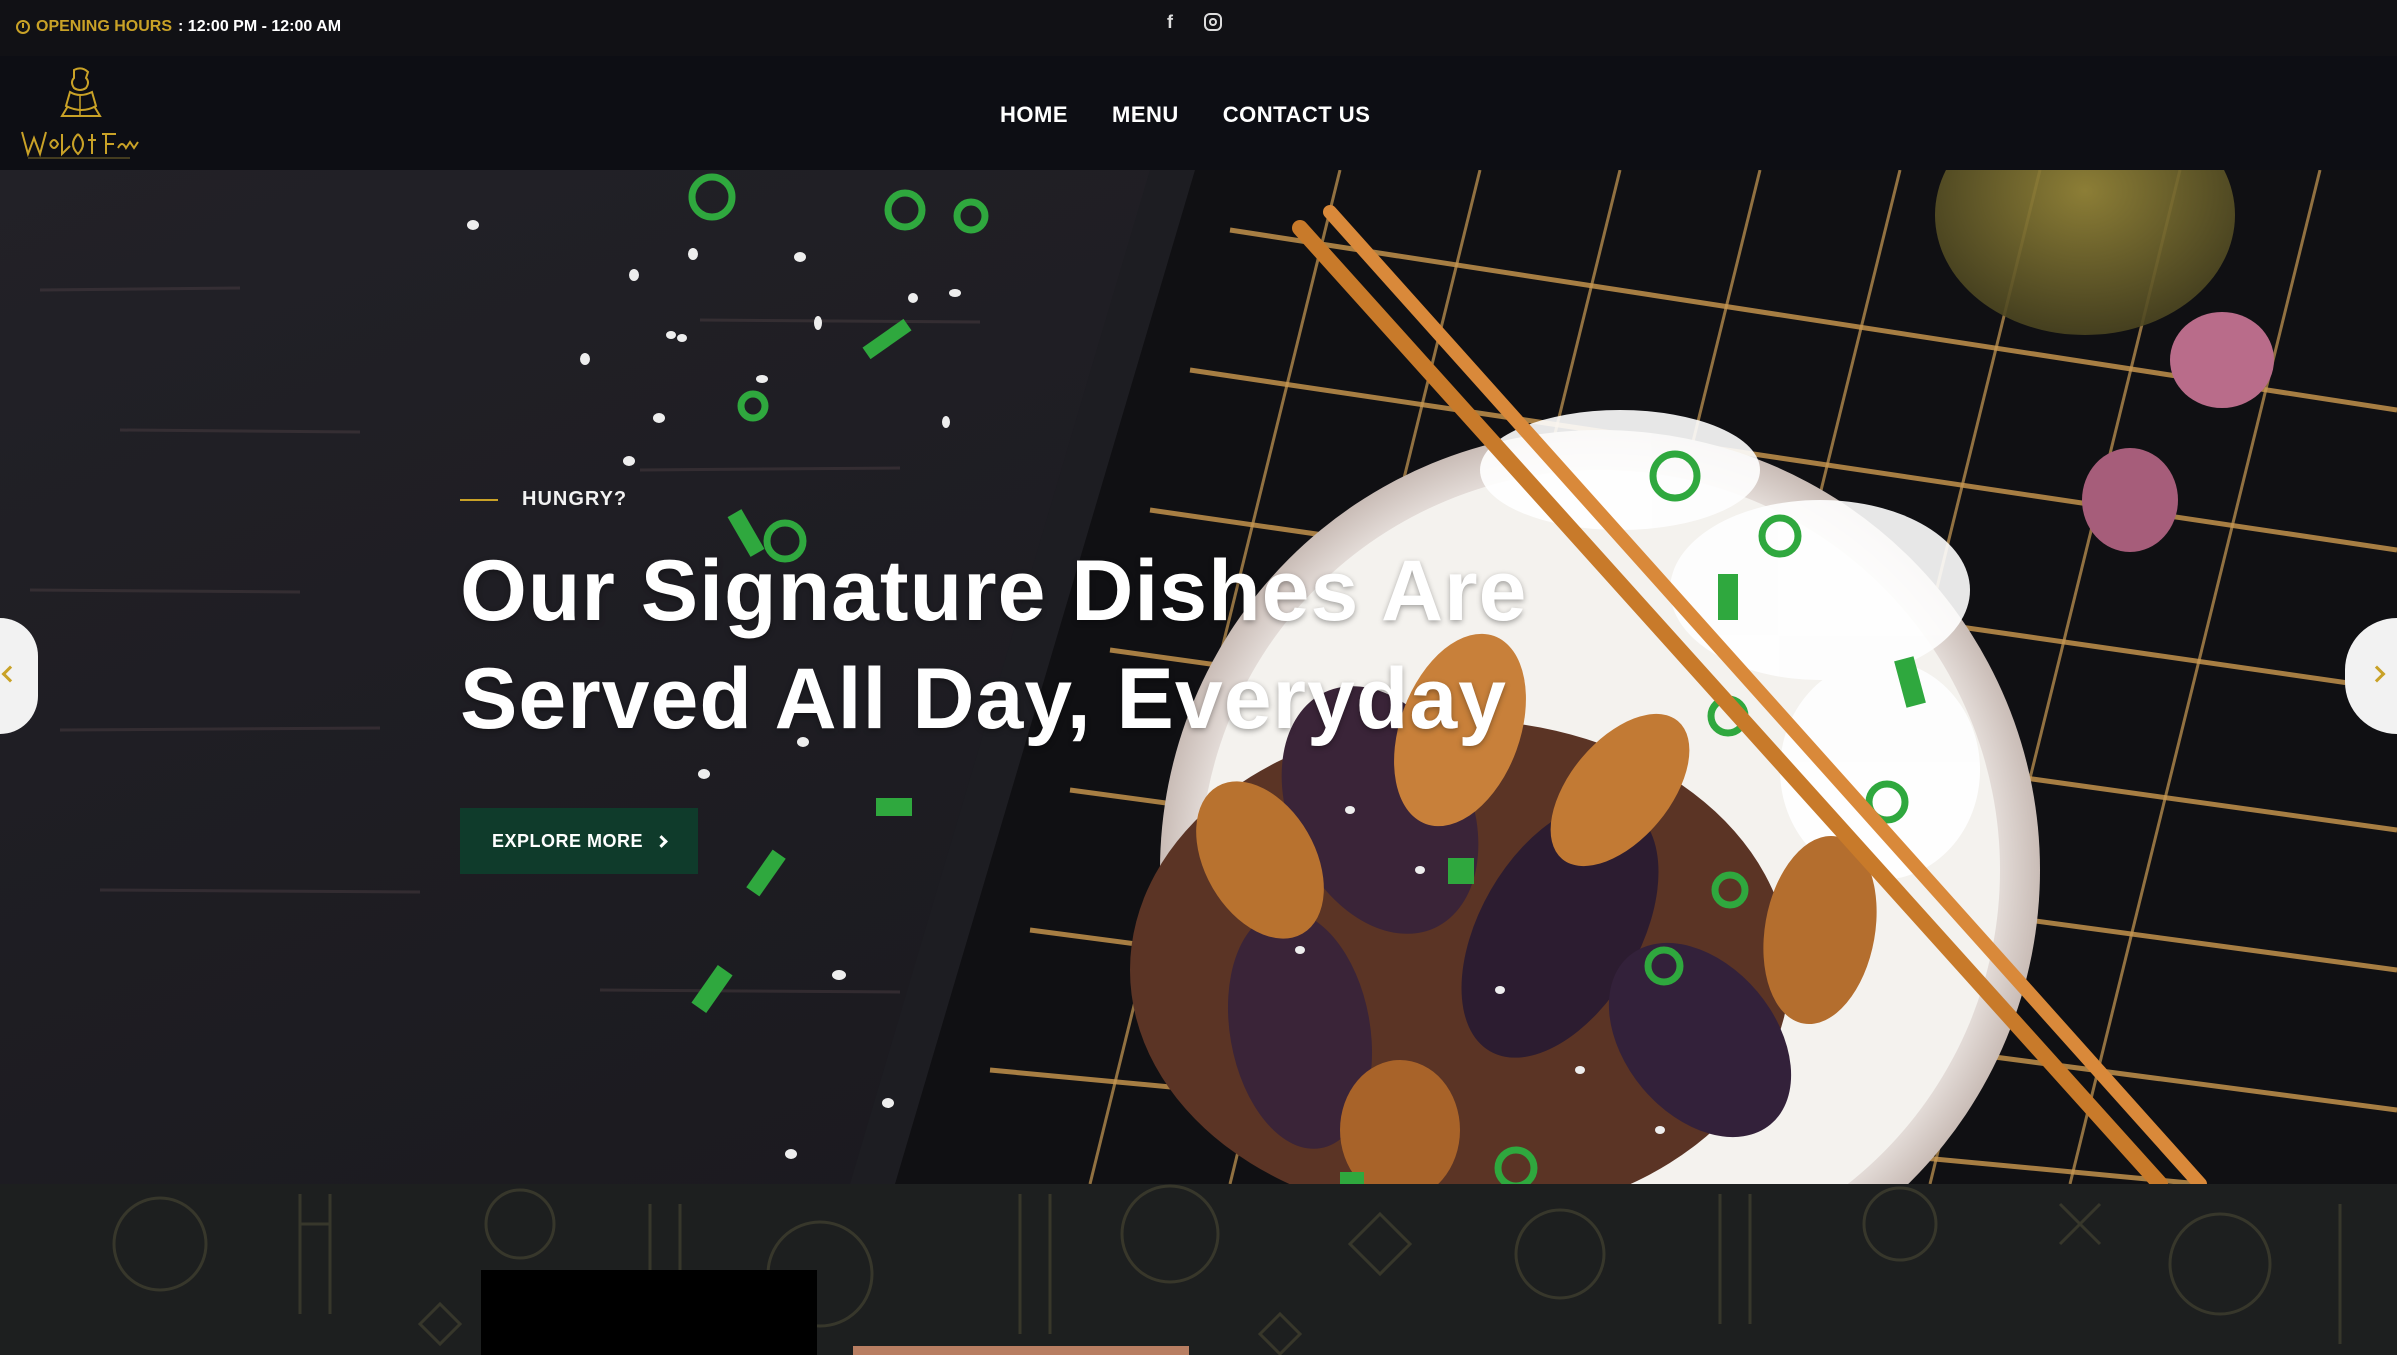 The image size is (2397, 1355). I want to click on hero-eyebrow: HUNGRY?, so click(1060, 499).